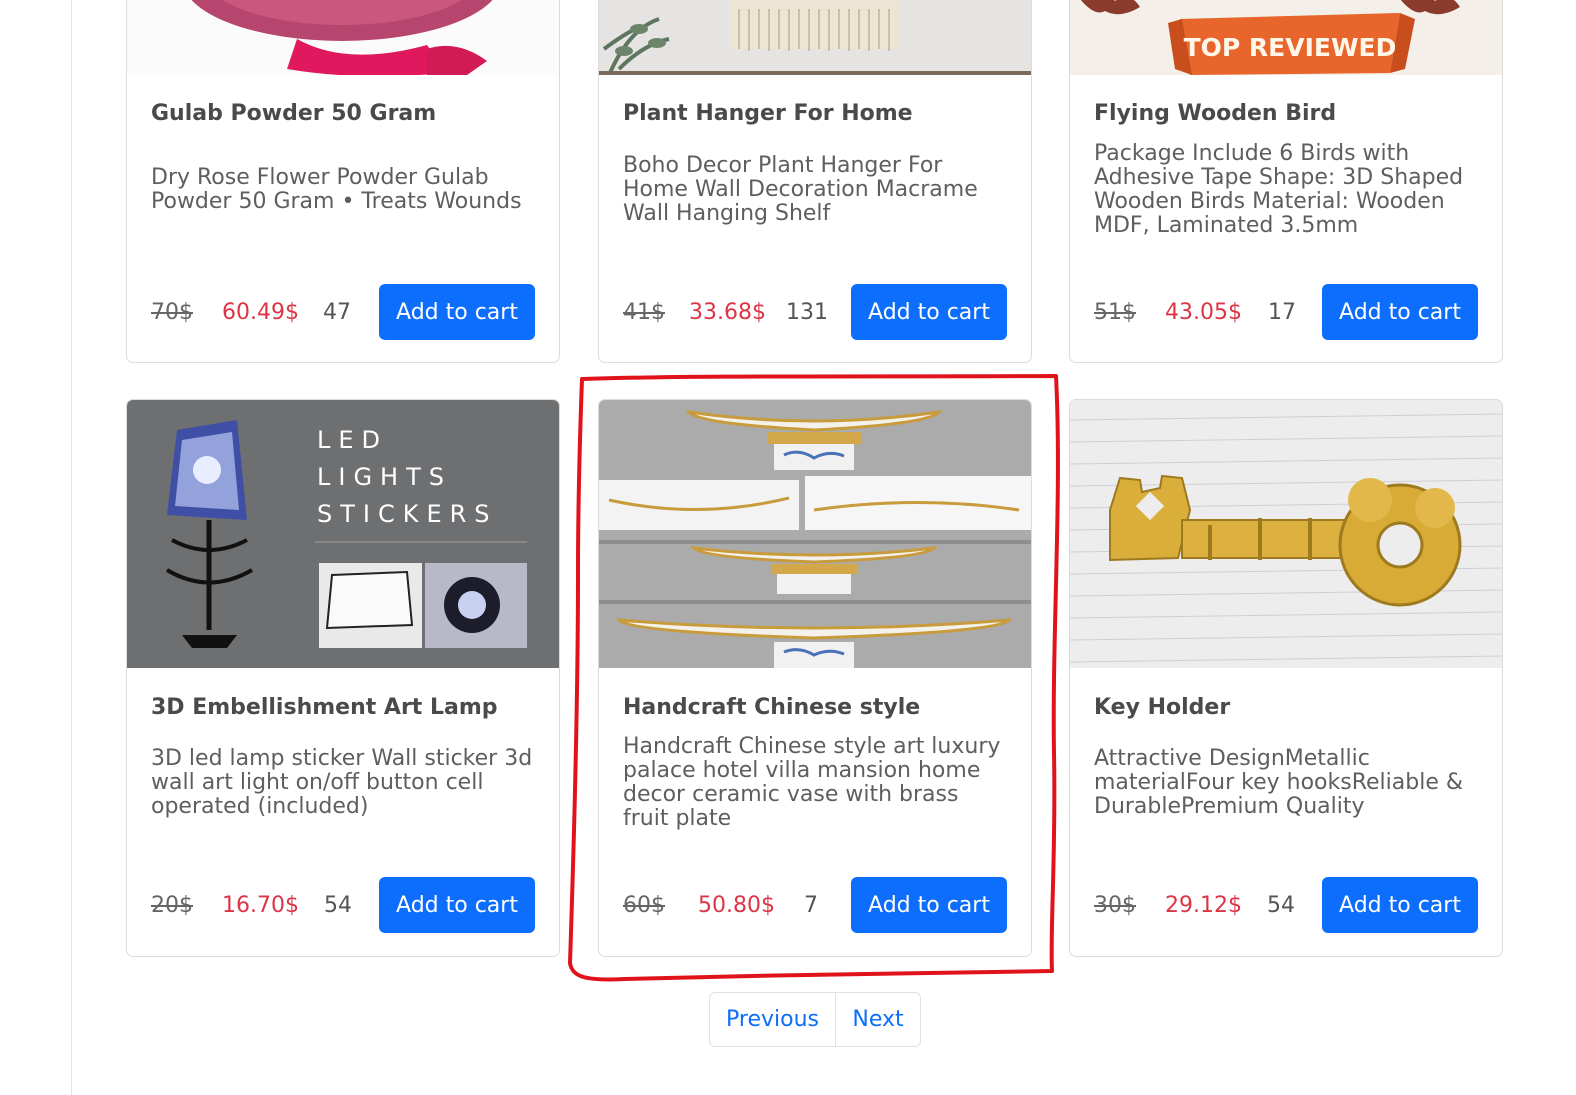 The image size is (1576, 1095). What do you see at coordinates (172, 905) in the screenshot?
I see `original-price: 20$` at bounding box center [172, 905].